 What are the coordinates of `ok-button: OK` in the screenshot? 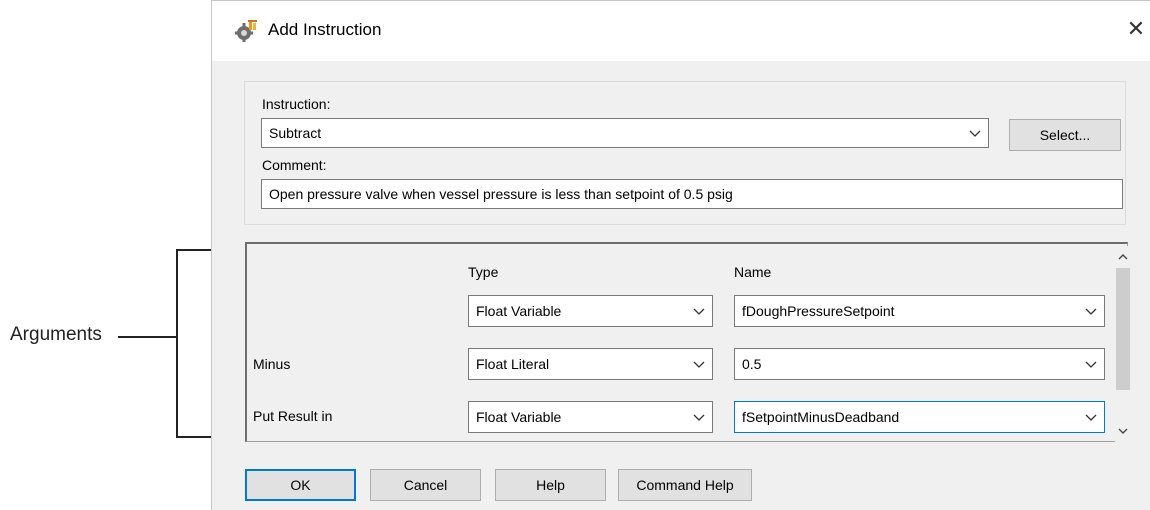 It's located at (300, 485).